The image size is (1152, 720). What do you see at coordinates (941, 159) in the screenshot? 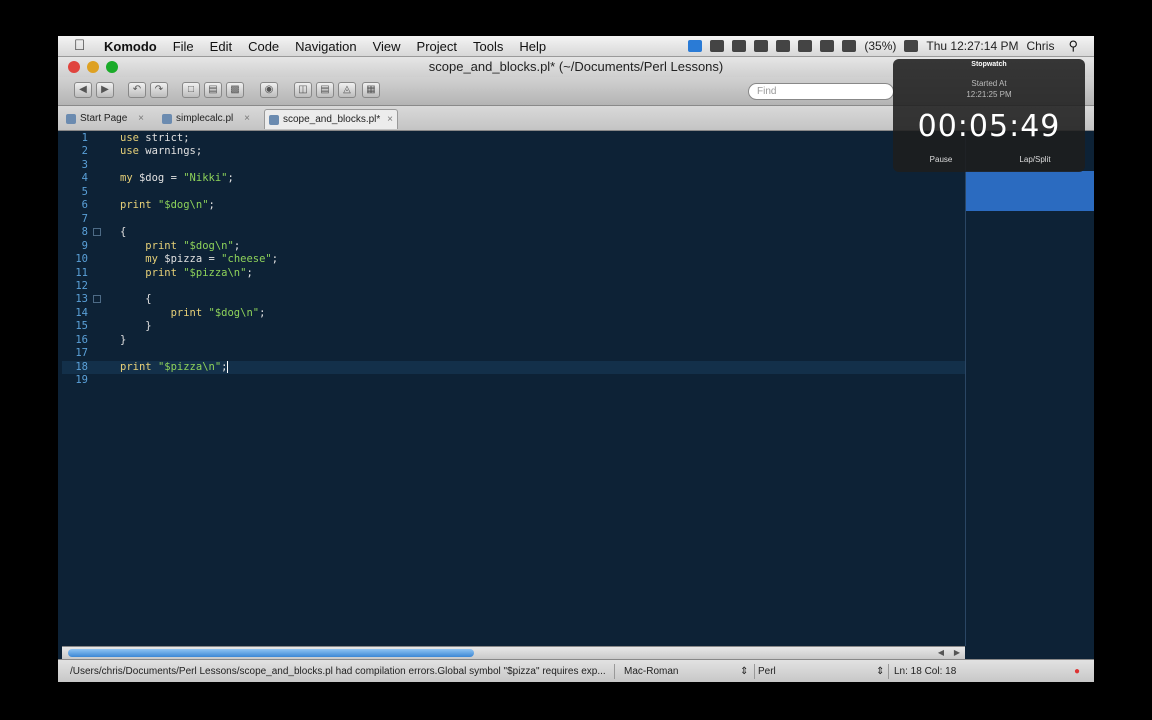
I see `pause-button: Pause` at bounding box center [941, 159].